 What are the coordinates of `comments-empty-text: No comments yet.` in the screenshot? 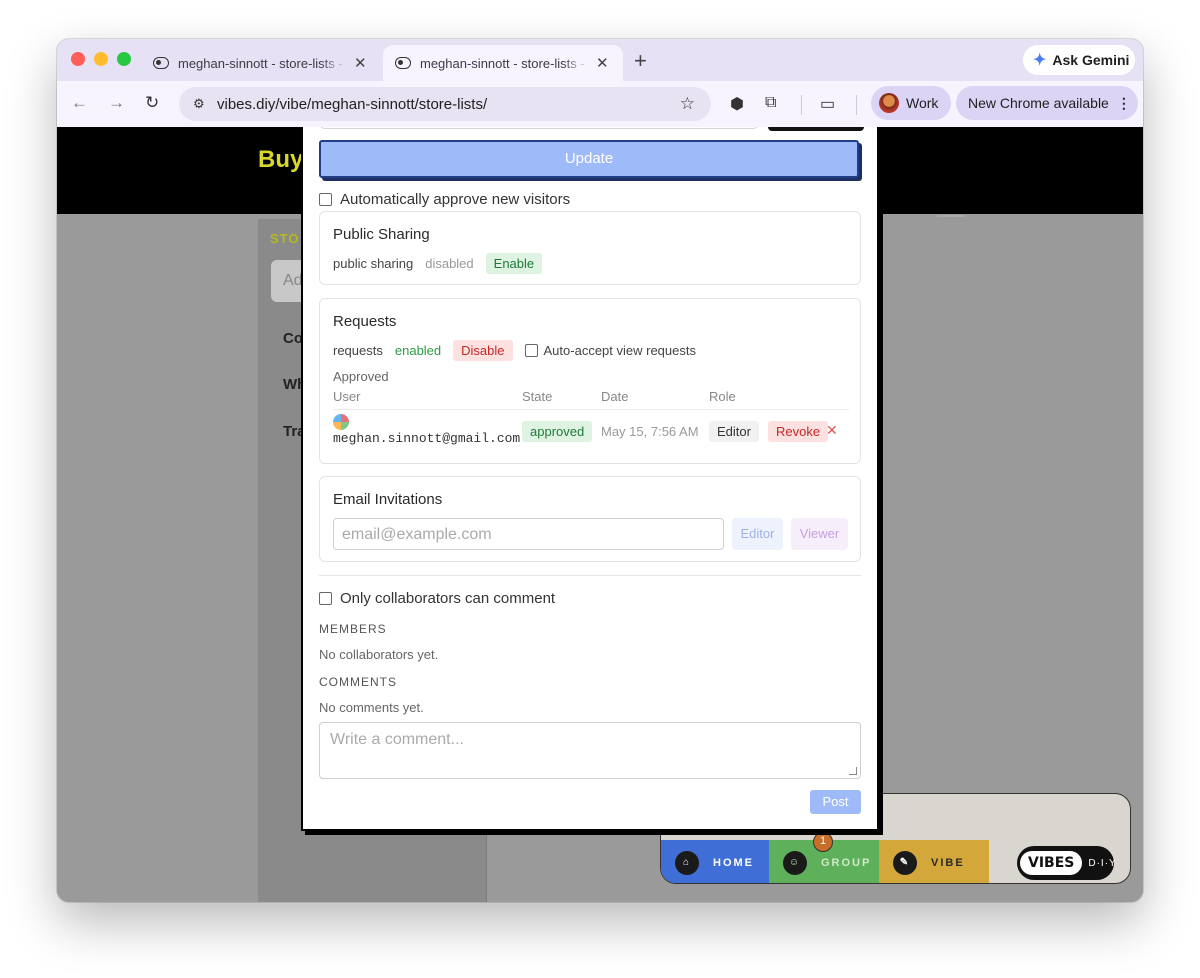 It's located at (371, 707).